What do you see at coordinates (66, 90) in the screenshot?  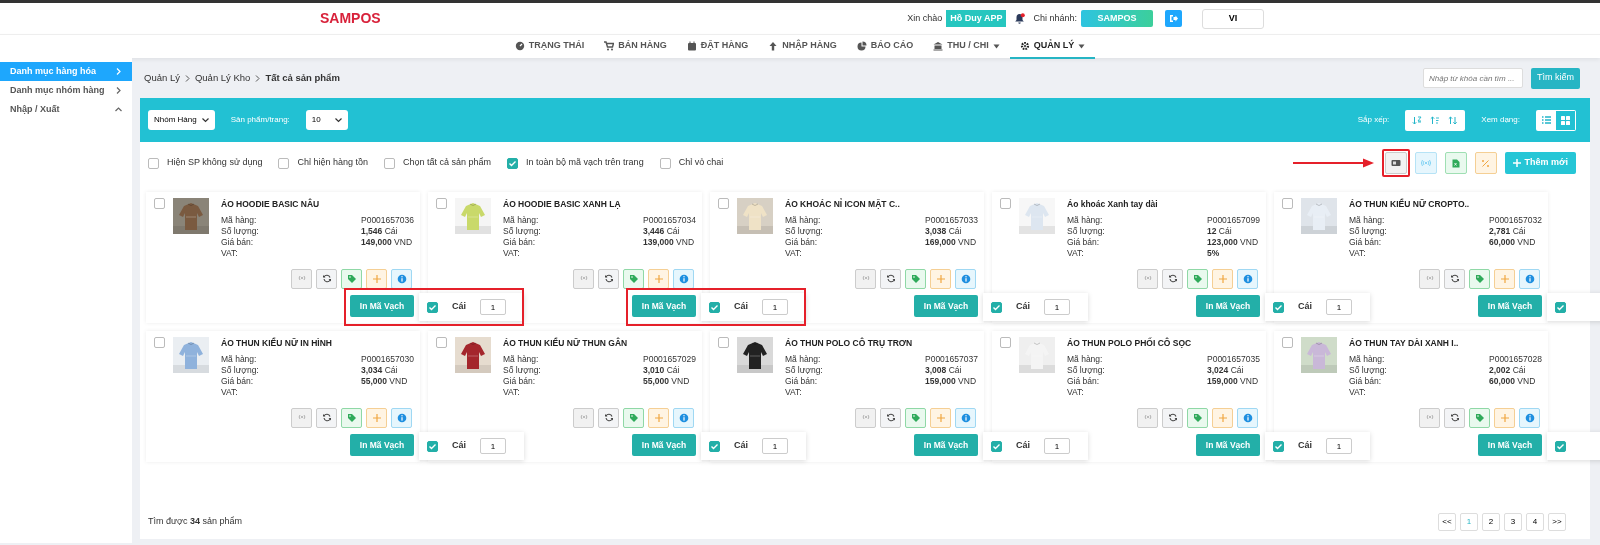 I see `sidebar-item: Danh mục nhóm hàng` at bounding box center [66, 90].